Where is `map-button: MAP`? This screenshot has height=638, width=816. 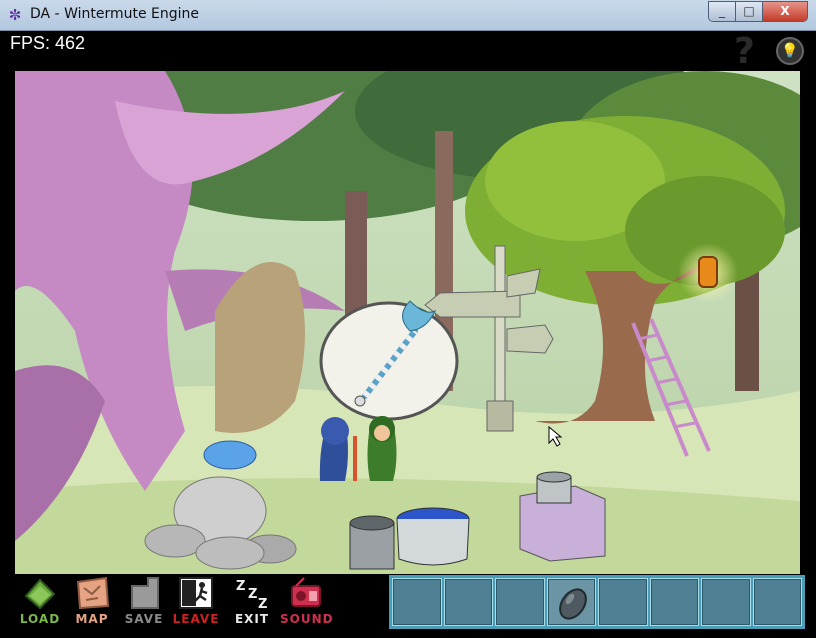 map-button: MAP is located at coordinates (92, 602).